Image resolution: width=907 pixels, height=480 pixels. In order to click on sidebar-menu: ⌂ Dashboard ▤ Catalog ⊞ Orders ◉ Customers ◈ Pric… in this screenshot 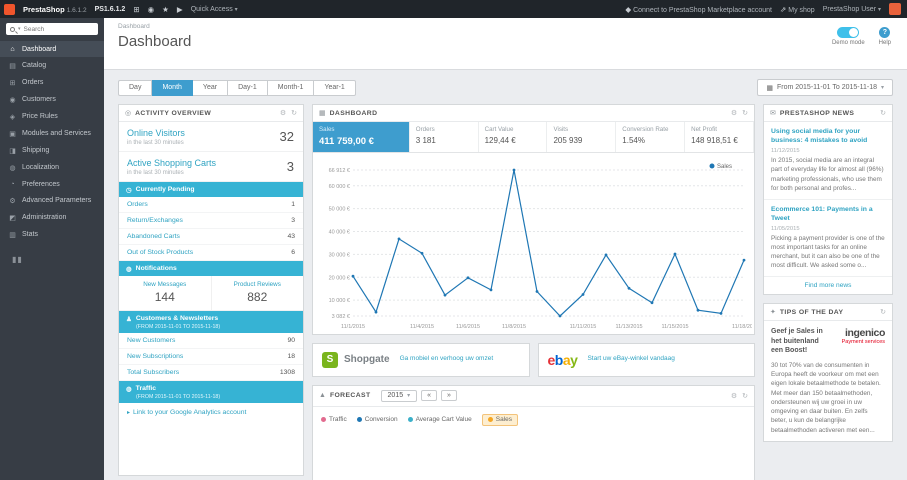, I will do `click(52, 142)`.